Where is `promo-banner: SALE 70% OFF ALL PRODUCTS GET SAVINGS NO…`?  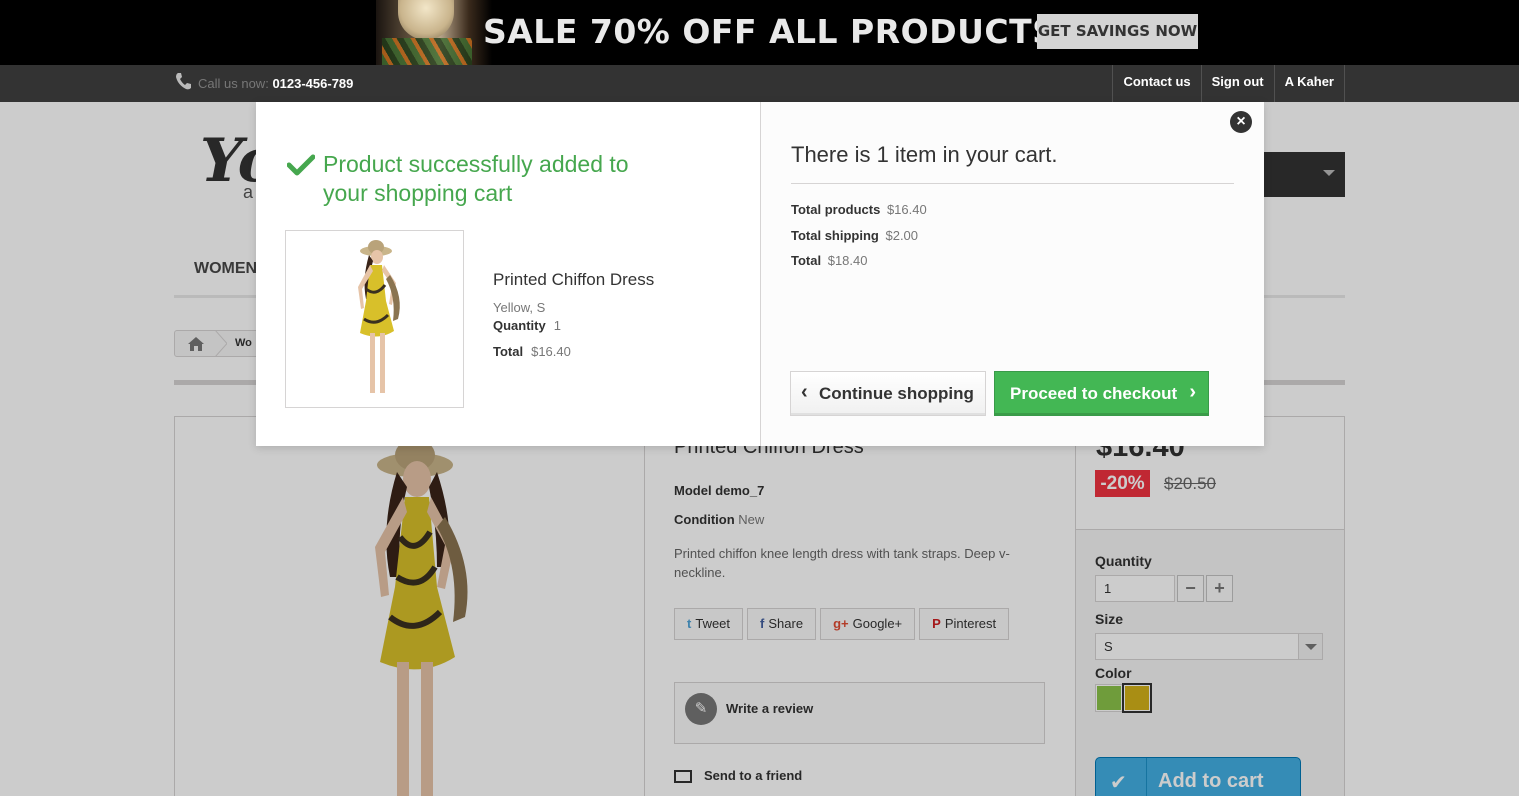 promo-banner: SALE 70% OFF ALL PRODUCTS GET SAVINGS NO… is located at coordinates (759, 32).